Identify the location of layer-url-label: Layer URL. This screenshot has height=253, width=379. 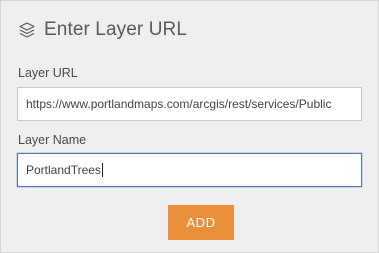
(48, 73).